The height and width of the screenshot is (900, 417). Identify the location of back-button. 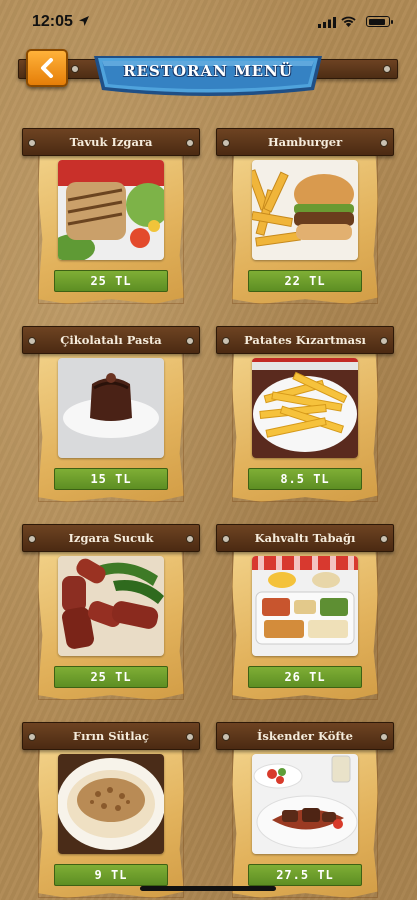
(47, 68).